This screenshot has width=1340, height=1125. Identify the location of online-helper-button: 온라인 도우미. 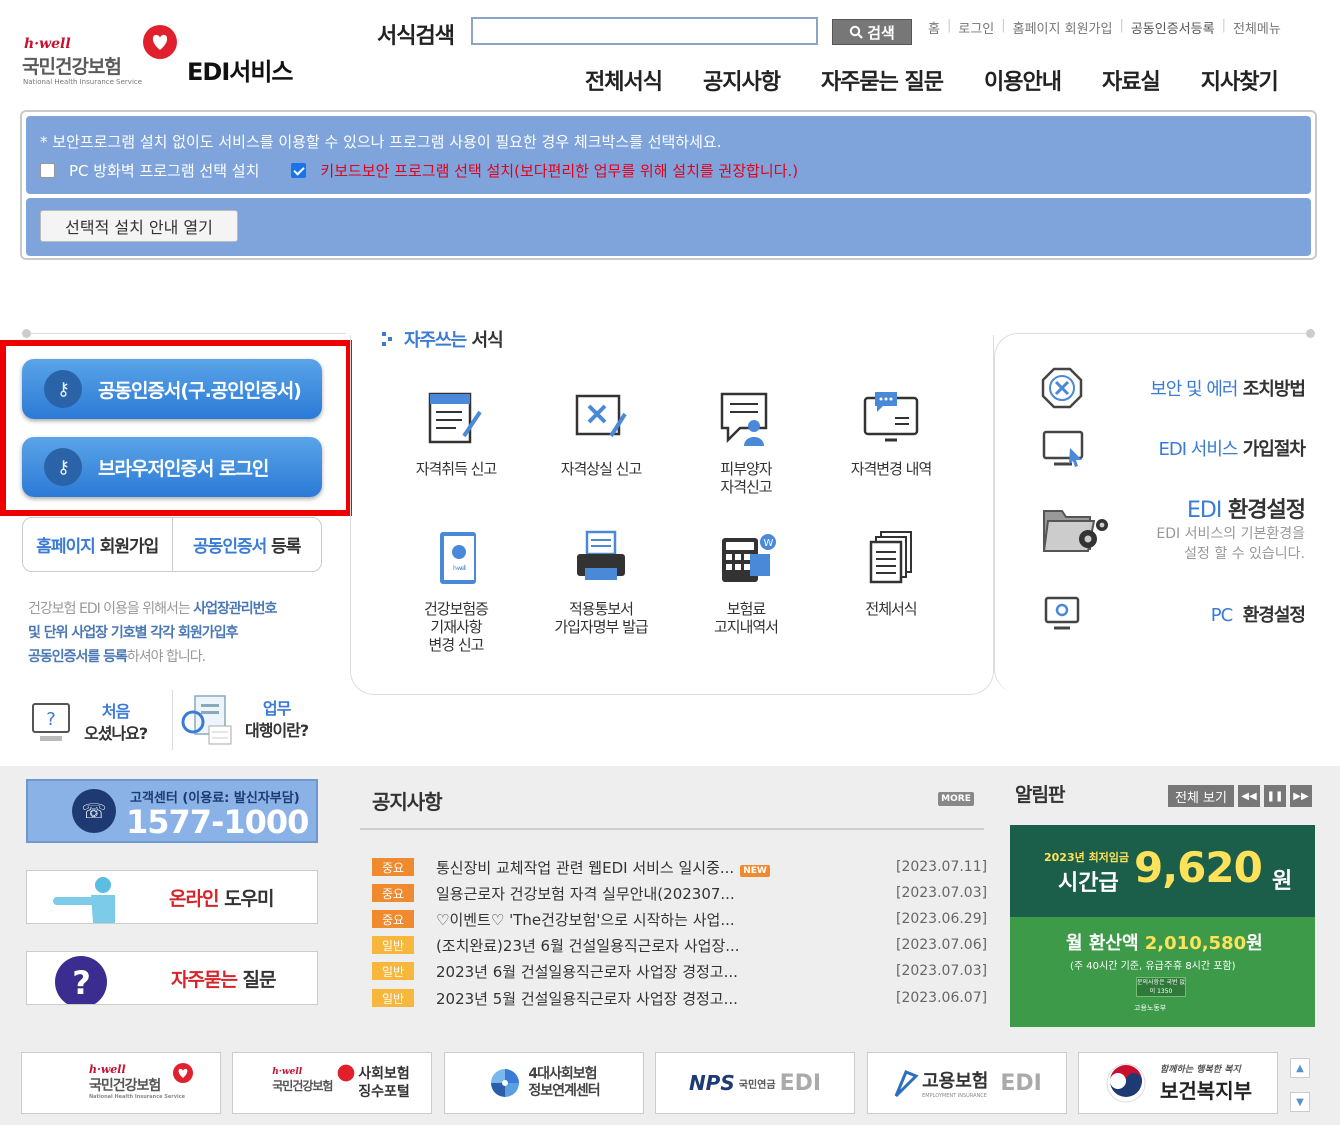
(172, 897).